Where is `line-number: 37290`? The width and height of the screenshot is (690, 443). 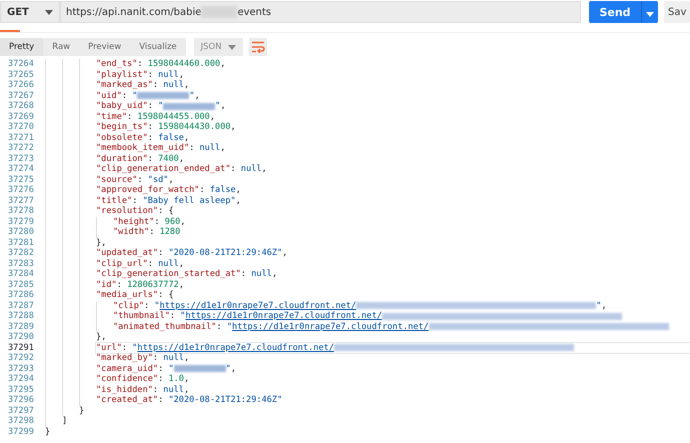 line-number: 37290 is located at coordinates (21, 337).